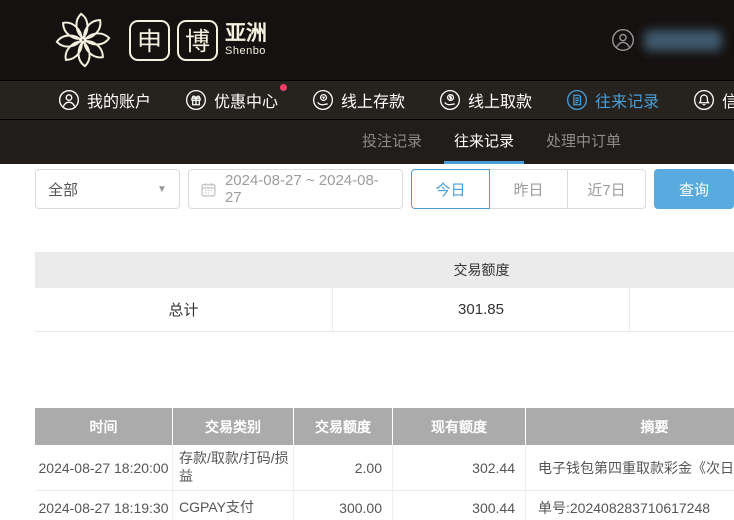  I want to click on nav-item-withdraw: 线上取款, so click(485, 100).